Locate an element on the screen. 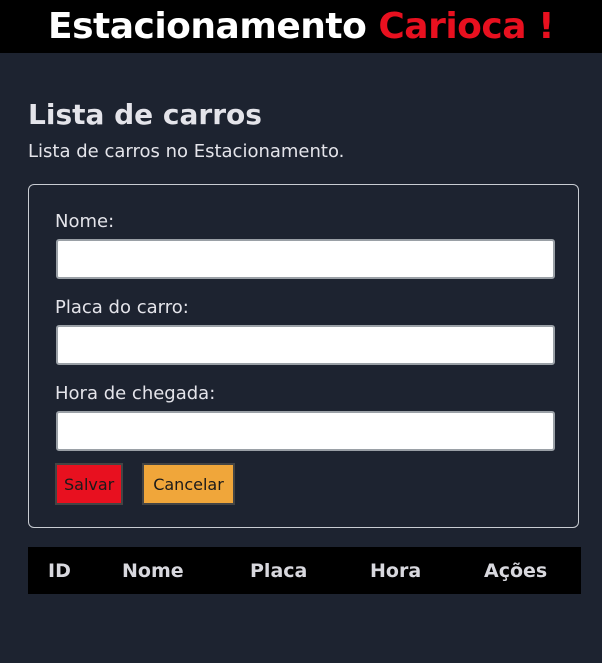  cancel-button: Cancelar is located at coordinates (188, 484).